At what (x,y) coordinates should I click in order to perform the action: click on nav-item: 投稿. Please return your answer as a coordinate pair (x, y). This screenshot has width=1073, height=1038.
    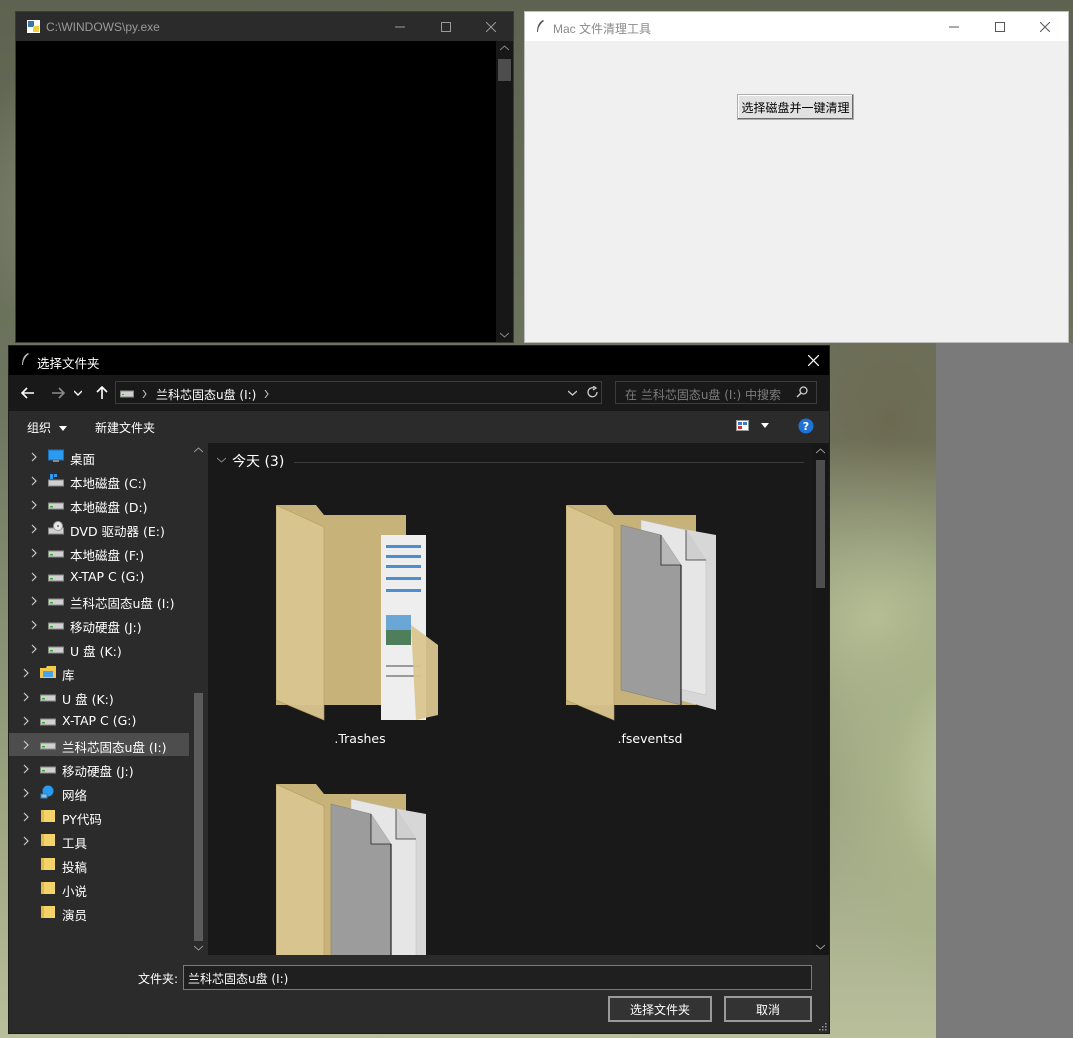
    Looking at the image, I should click on (99, 864).